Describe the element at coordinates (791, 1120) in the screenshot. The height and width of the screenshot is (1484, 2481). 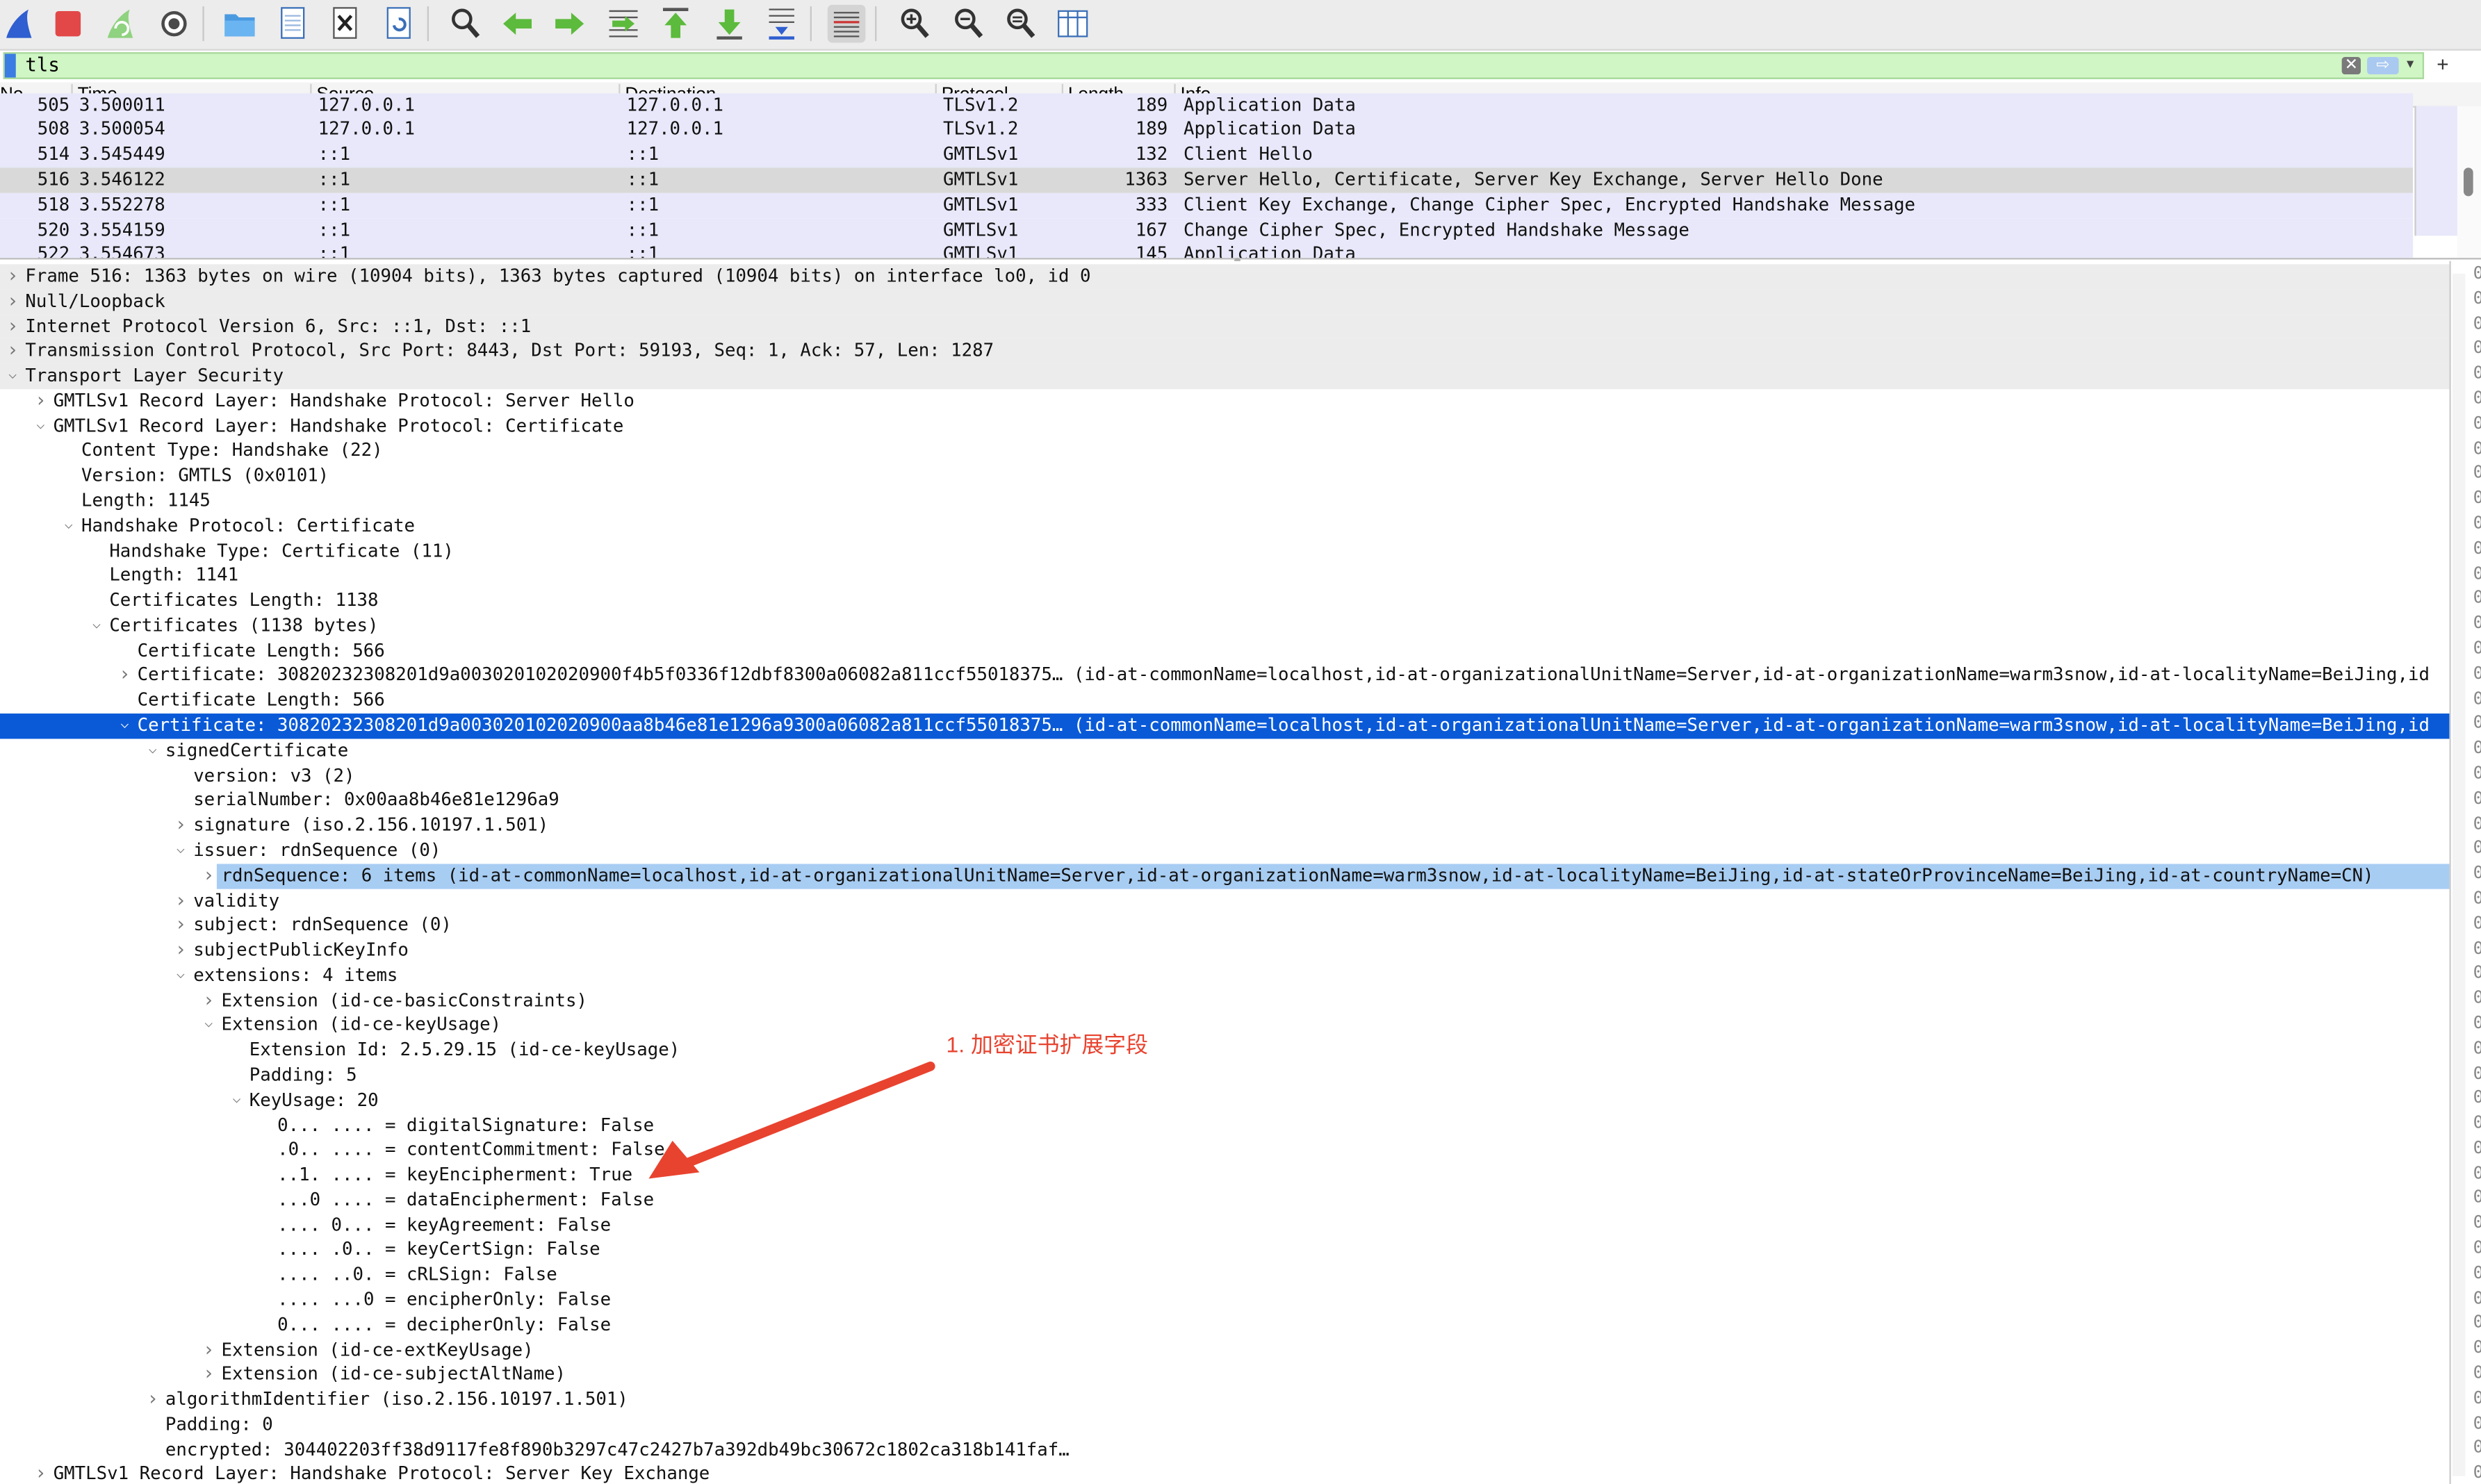
I see `annotation-arrow` at that location.